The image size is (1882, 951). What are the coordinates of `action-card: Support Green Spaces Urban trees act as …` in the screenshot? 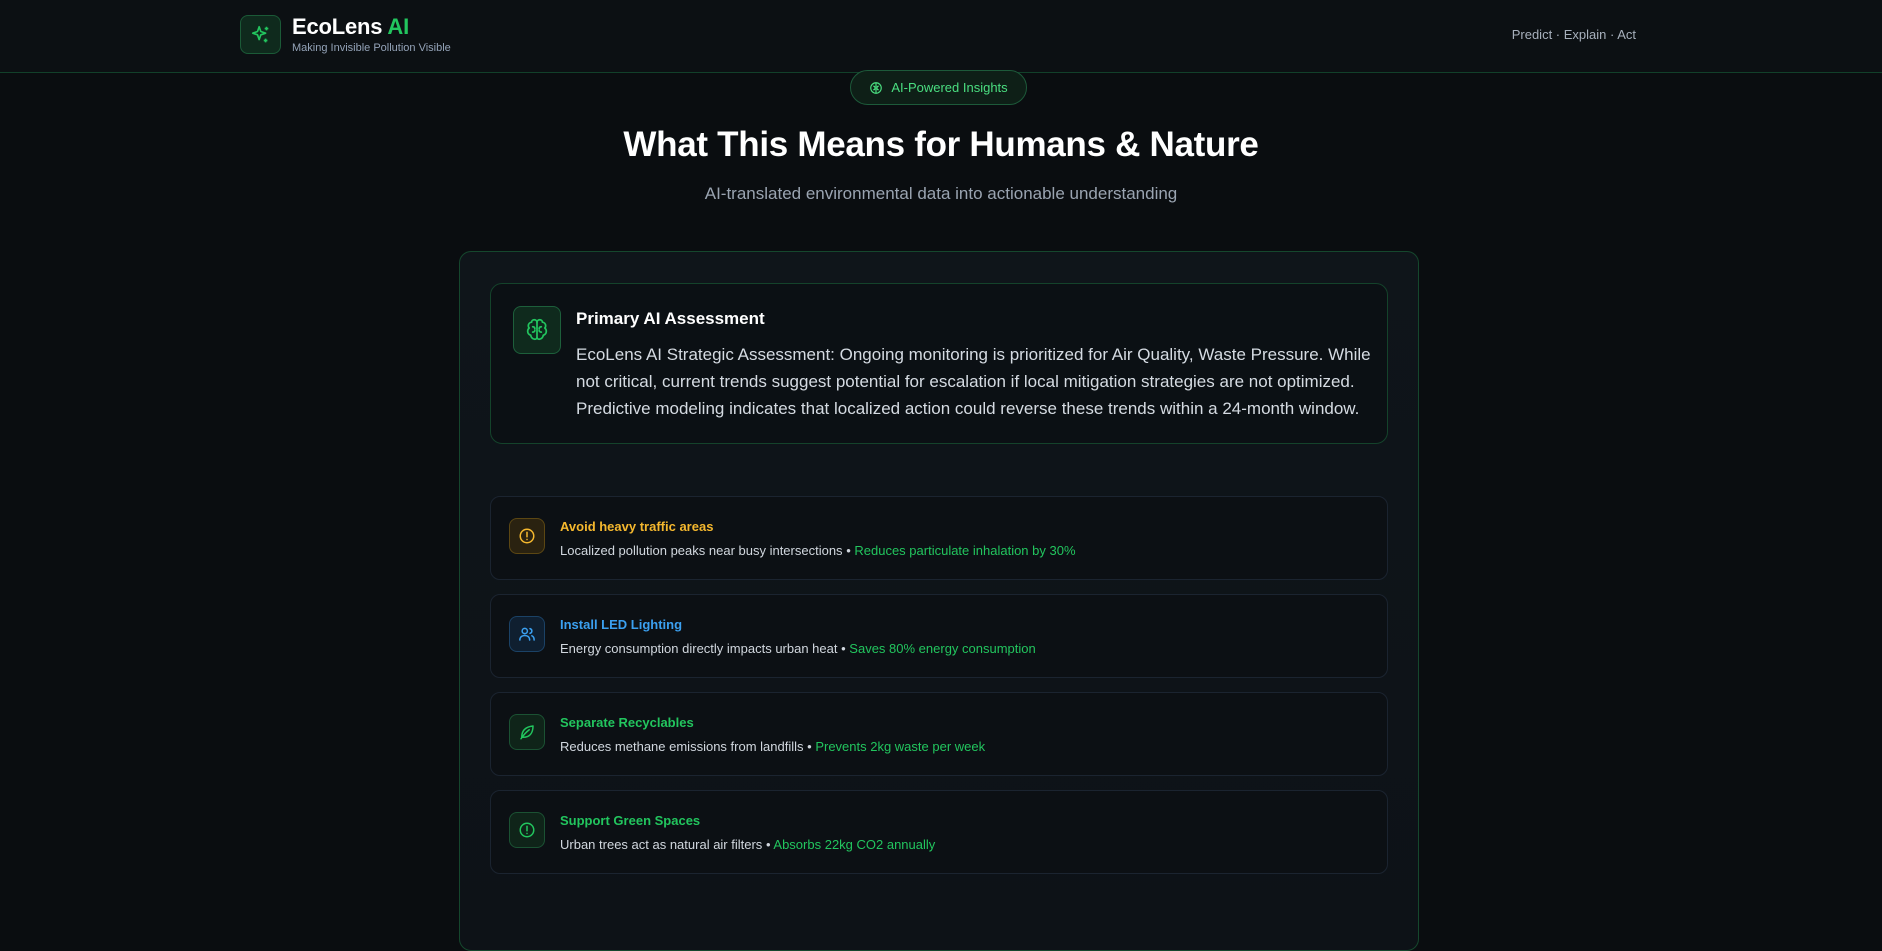 It's located at (939, 832).